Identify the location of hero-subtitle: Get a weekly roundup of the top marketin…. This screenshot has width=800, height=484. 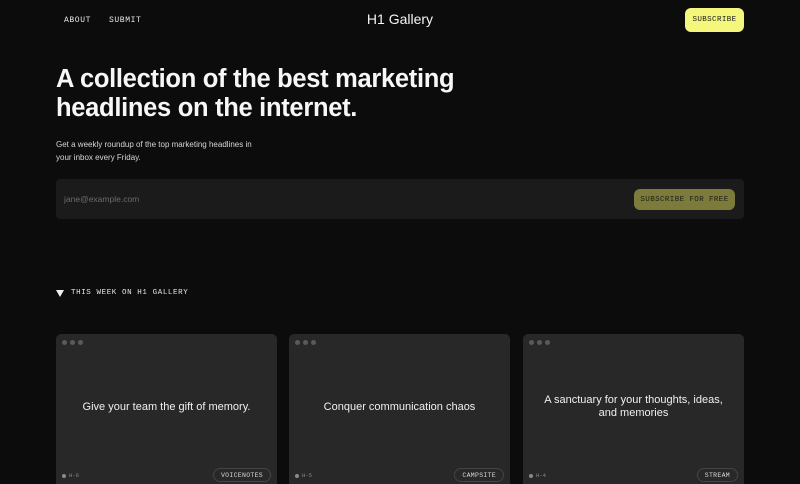
(154, 151).